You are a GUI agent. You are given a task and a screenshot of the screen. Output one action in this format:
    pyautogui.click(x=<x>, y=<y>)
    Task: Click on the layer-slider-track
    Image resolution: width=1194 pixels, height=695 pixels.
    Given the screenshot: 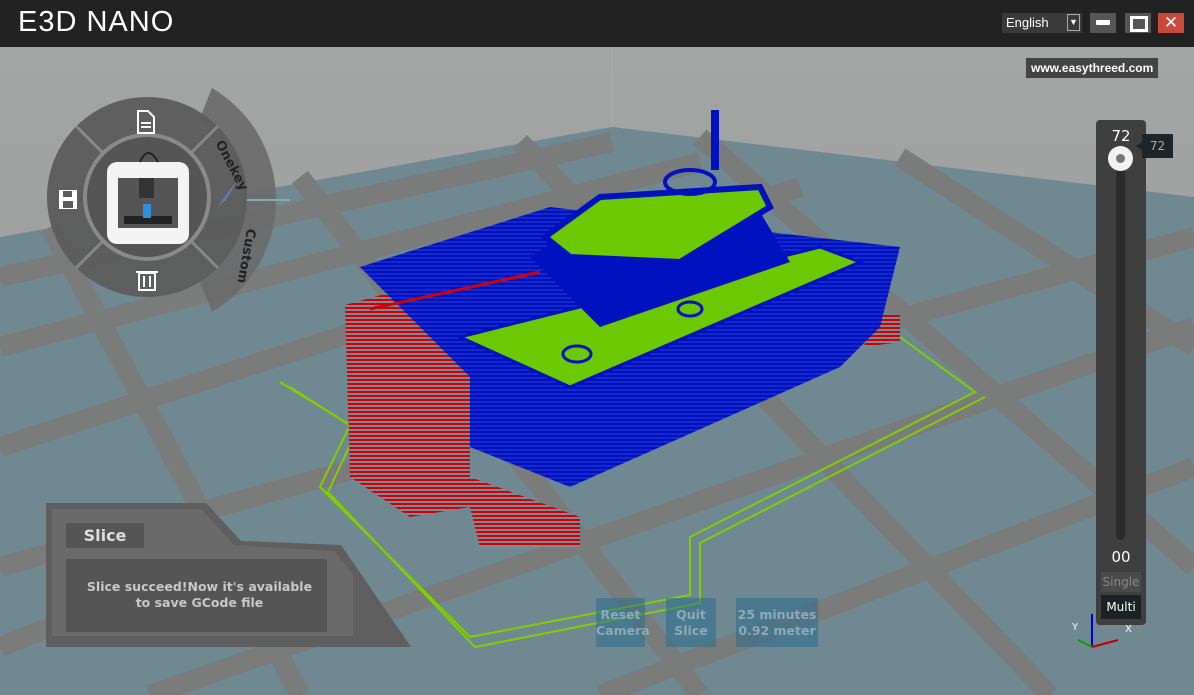 What is the action you would take?
    pyautogui.click(x=1120, y=352)
    